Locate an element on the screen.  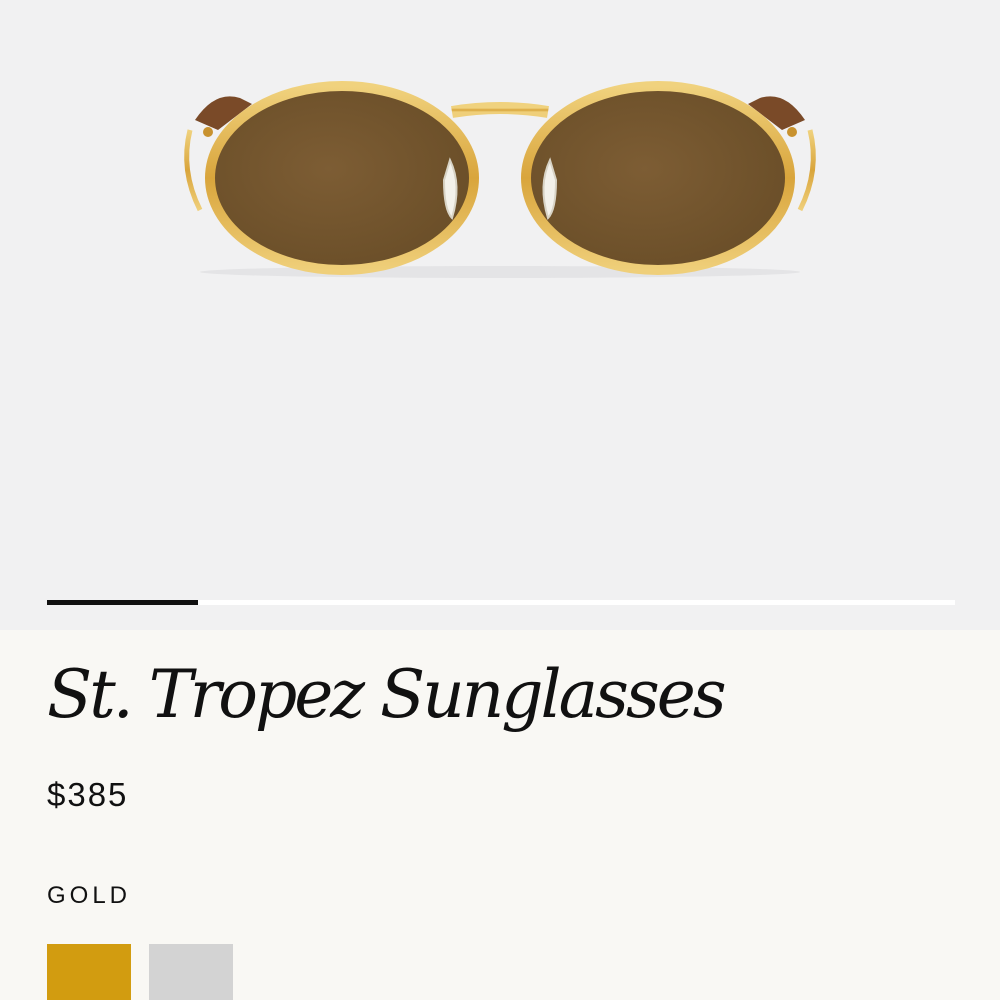
color-swatch-gold is located at coordinates (89, 972).